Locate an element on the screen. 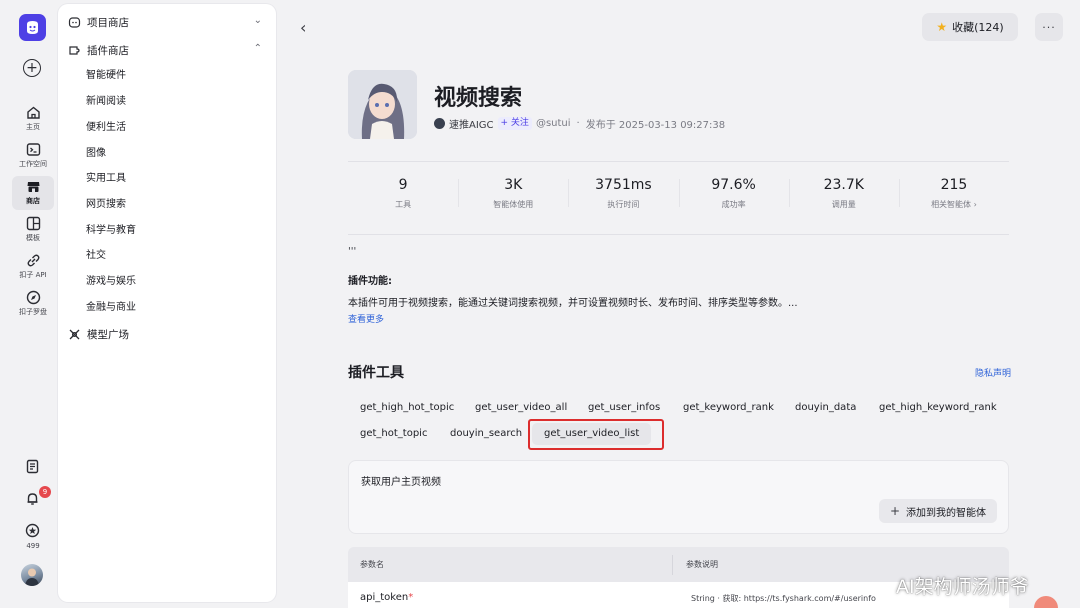 The height and width of the screenshot is (608, 1080). tool-tab: get_high_hot_topic is located at coordinates (407, 408).